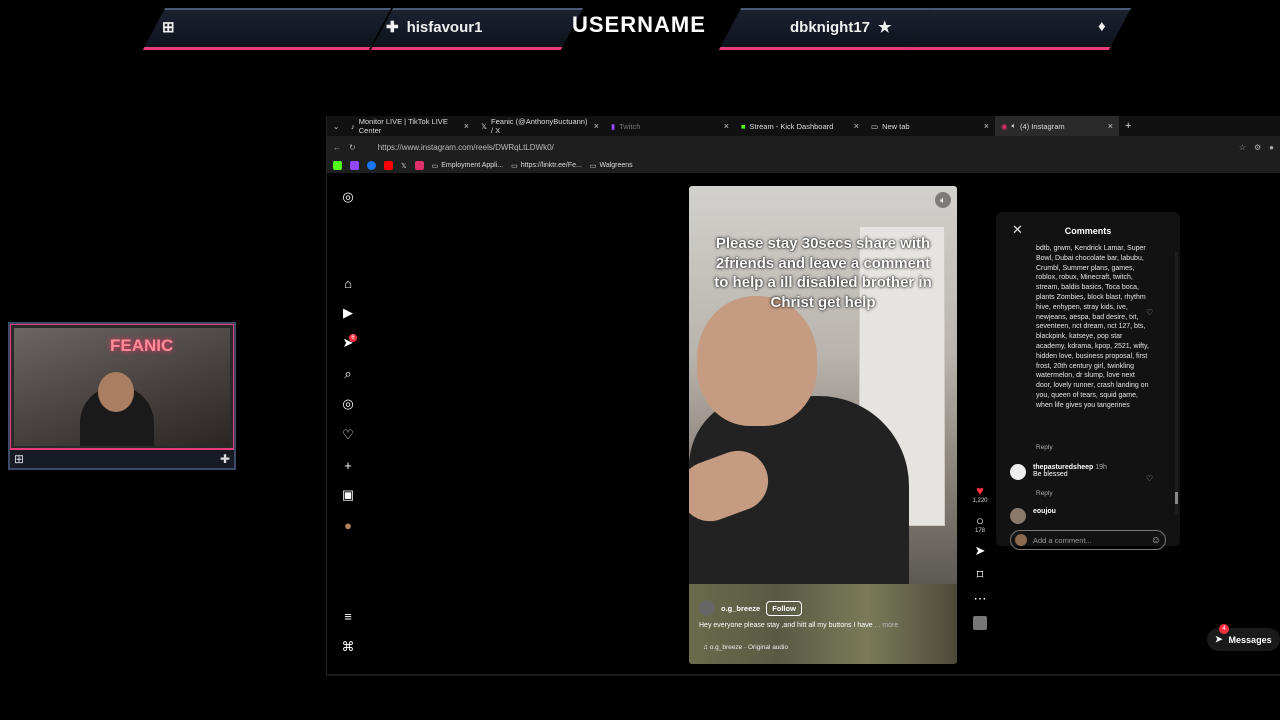 This screenshot has width=1280, height=720. Describe the element at coordinates (611, 166) in the screenshot. I see `bookmark-walgreens: ▭ Walgreens` at that location.